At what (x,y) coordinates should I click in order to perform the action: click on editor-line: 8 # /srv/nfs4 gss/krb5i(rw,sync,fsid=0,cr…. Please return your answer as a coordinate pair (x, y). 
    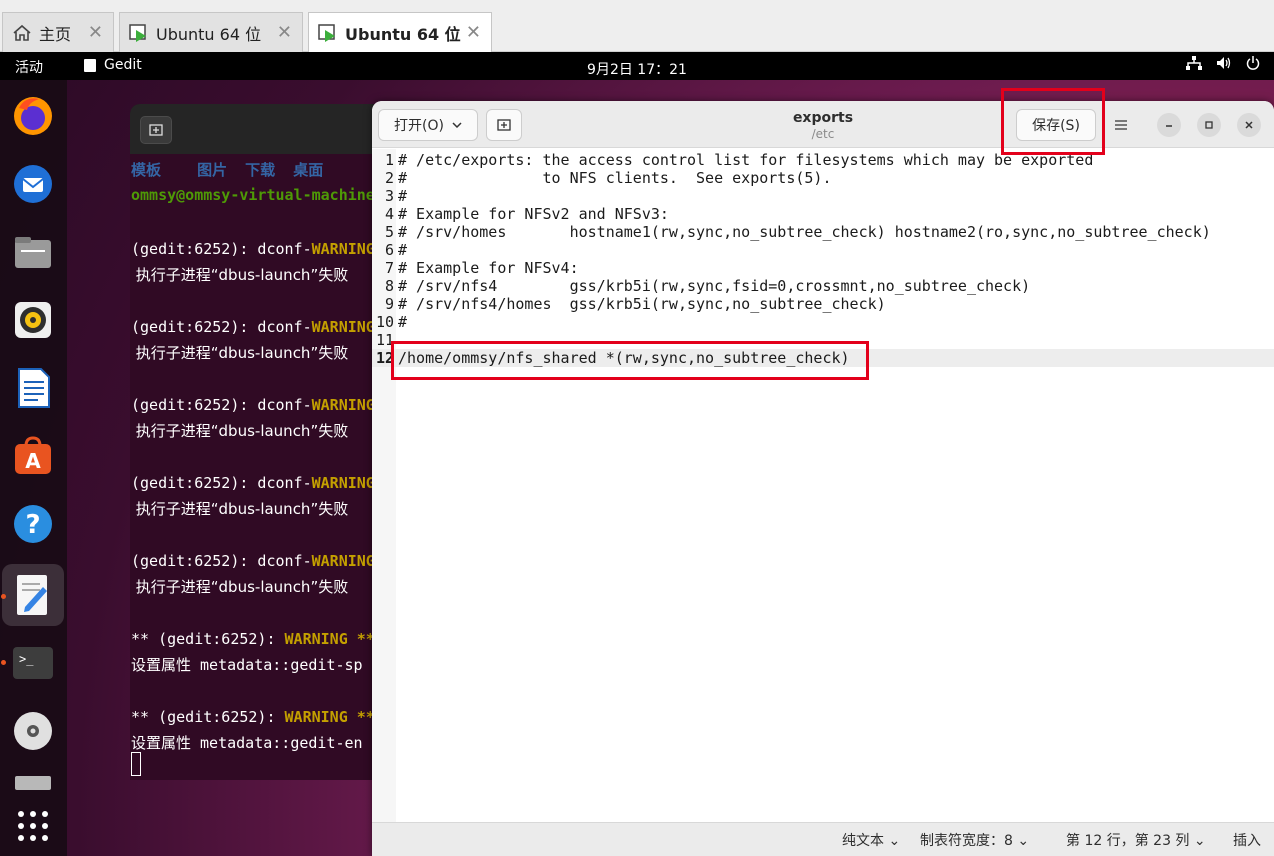
    Looking at the image, I should click on (823, 286).